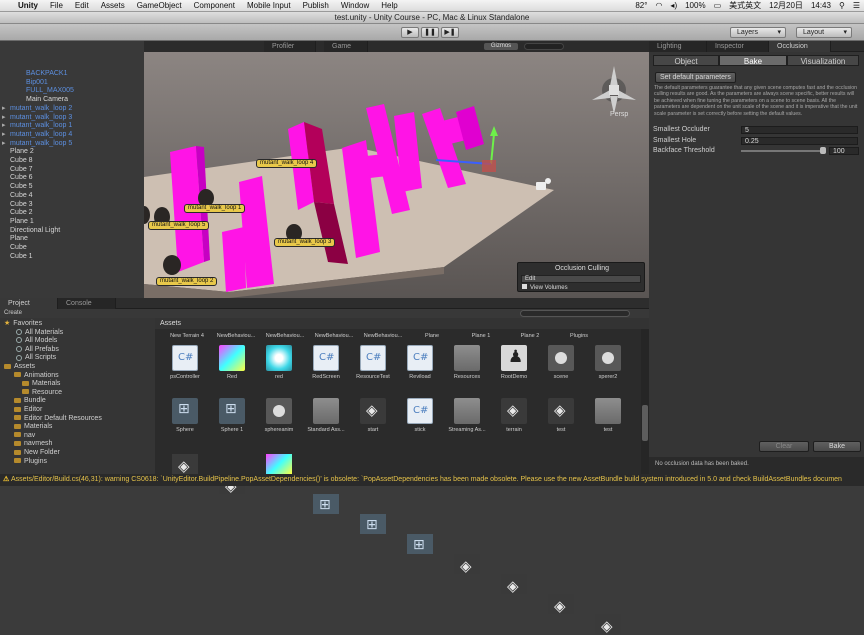 The image size is (864, 635). Describe the element at coordinates (745, 5) in the screenshot. I see `input-method: 美式英文` at that location.